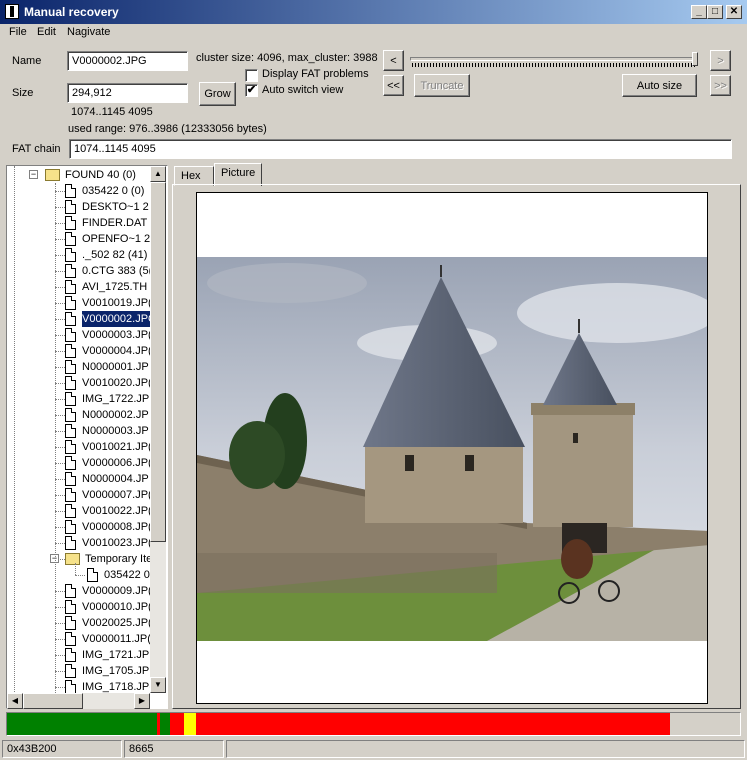 The width and height of the screenshot is (747, 760). What do you see at coordinates (303, 90) in the screenshot?
I see `auto-switch-label: Auto switch view` at bounding box center [303, 90].